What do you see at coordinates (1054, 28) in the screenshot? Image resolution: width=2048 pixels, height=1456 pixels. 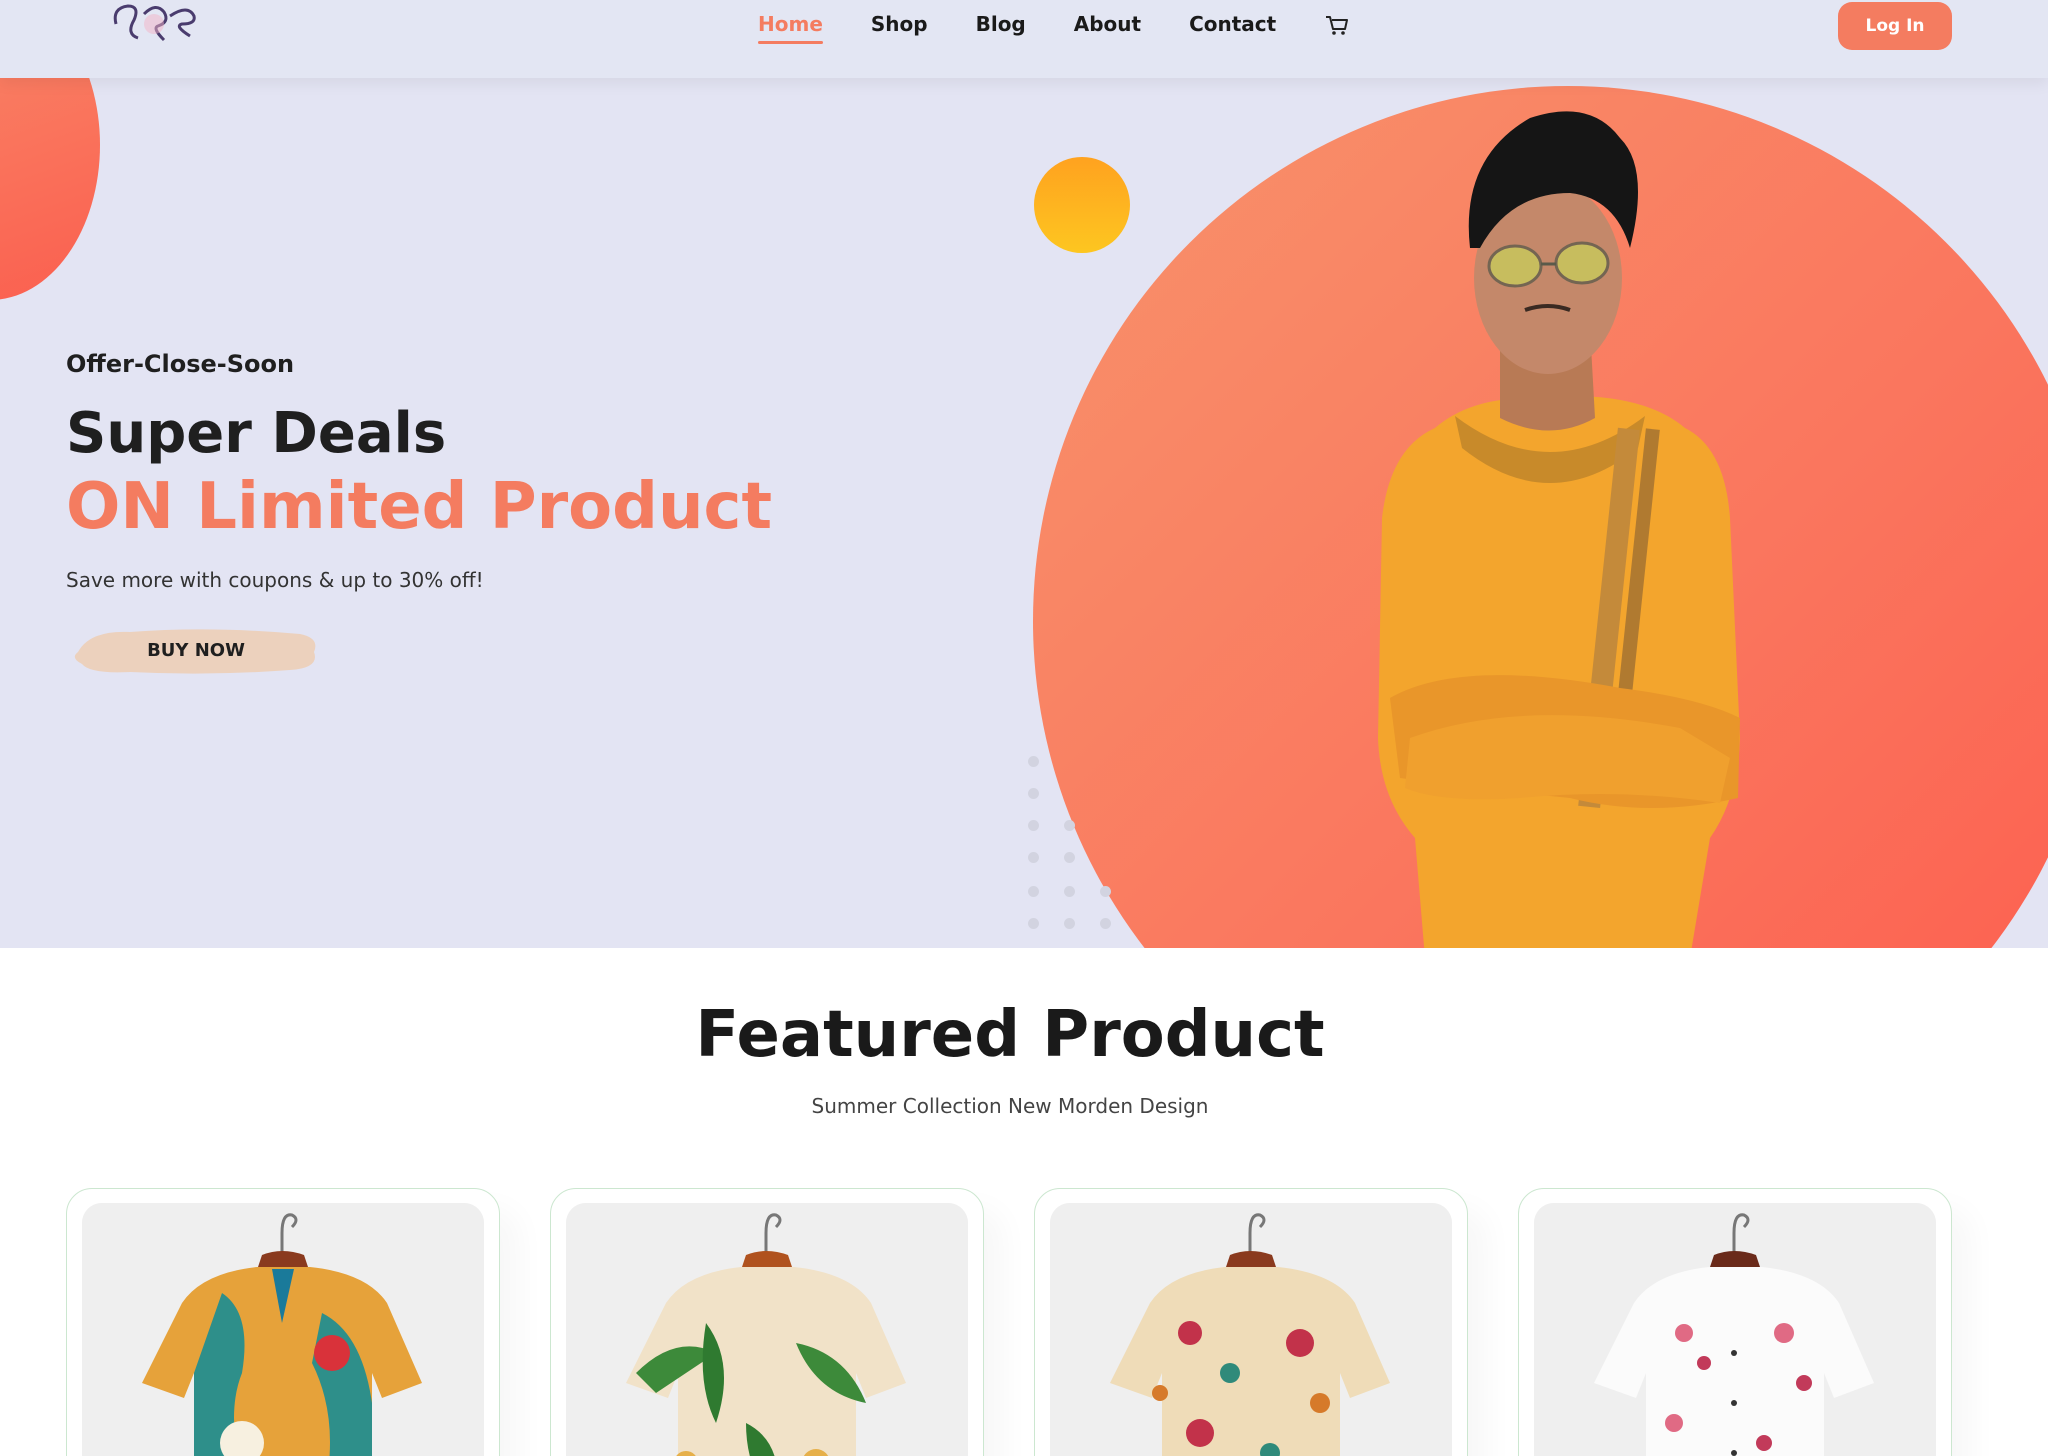 I see `nav-links: Home Shop Blog About Contact` at bounding box center [1054, 28].